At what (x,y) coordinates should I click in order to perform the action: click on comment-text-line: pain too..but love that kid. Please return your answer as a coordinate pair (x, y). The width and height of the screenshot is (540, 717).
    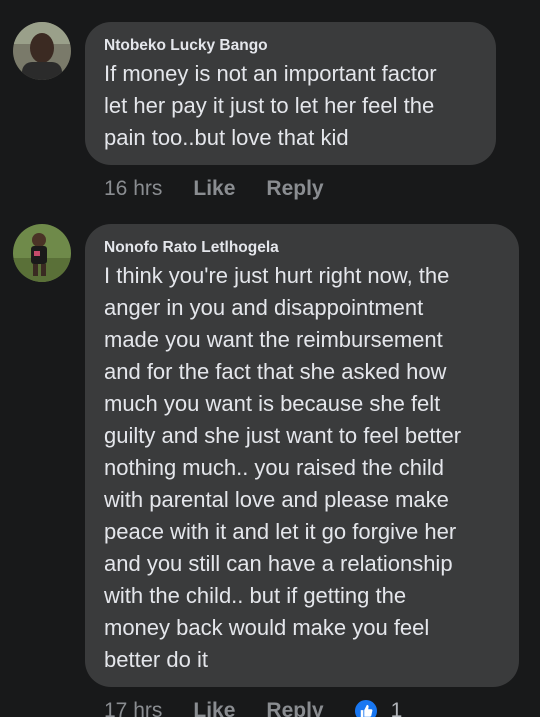
    Looking at the image, I should click on (226, 137).